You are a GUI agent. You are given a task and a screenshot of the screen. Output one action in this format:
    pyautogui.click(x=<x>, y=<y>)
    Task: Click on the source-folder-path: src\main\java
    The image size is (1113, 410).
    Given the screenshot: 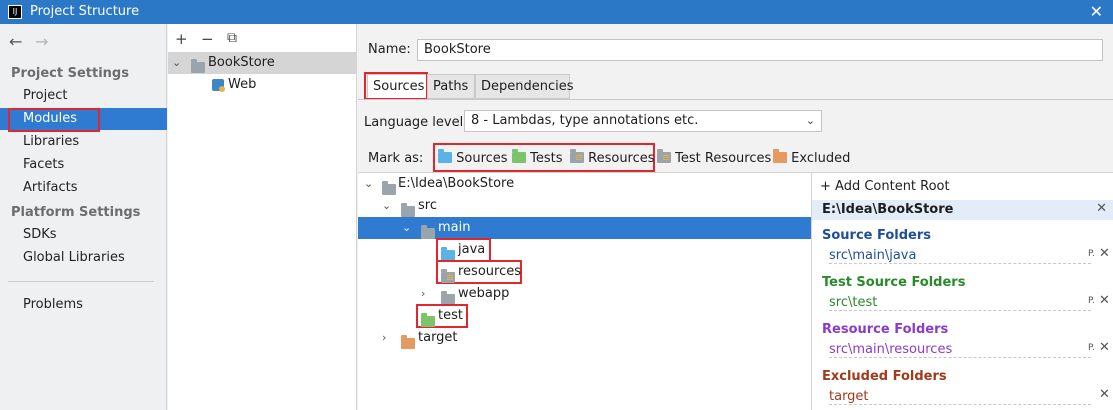 What is the action you would take?
    pyautogui.click(x=873, y=255)
    